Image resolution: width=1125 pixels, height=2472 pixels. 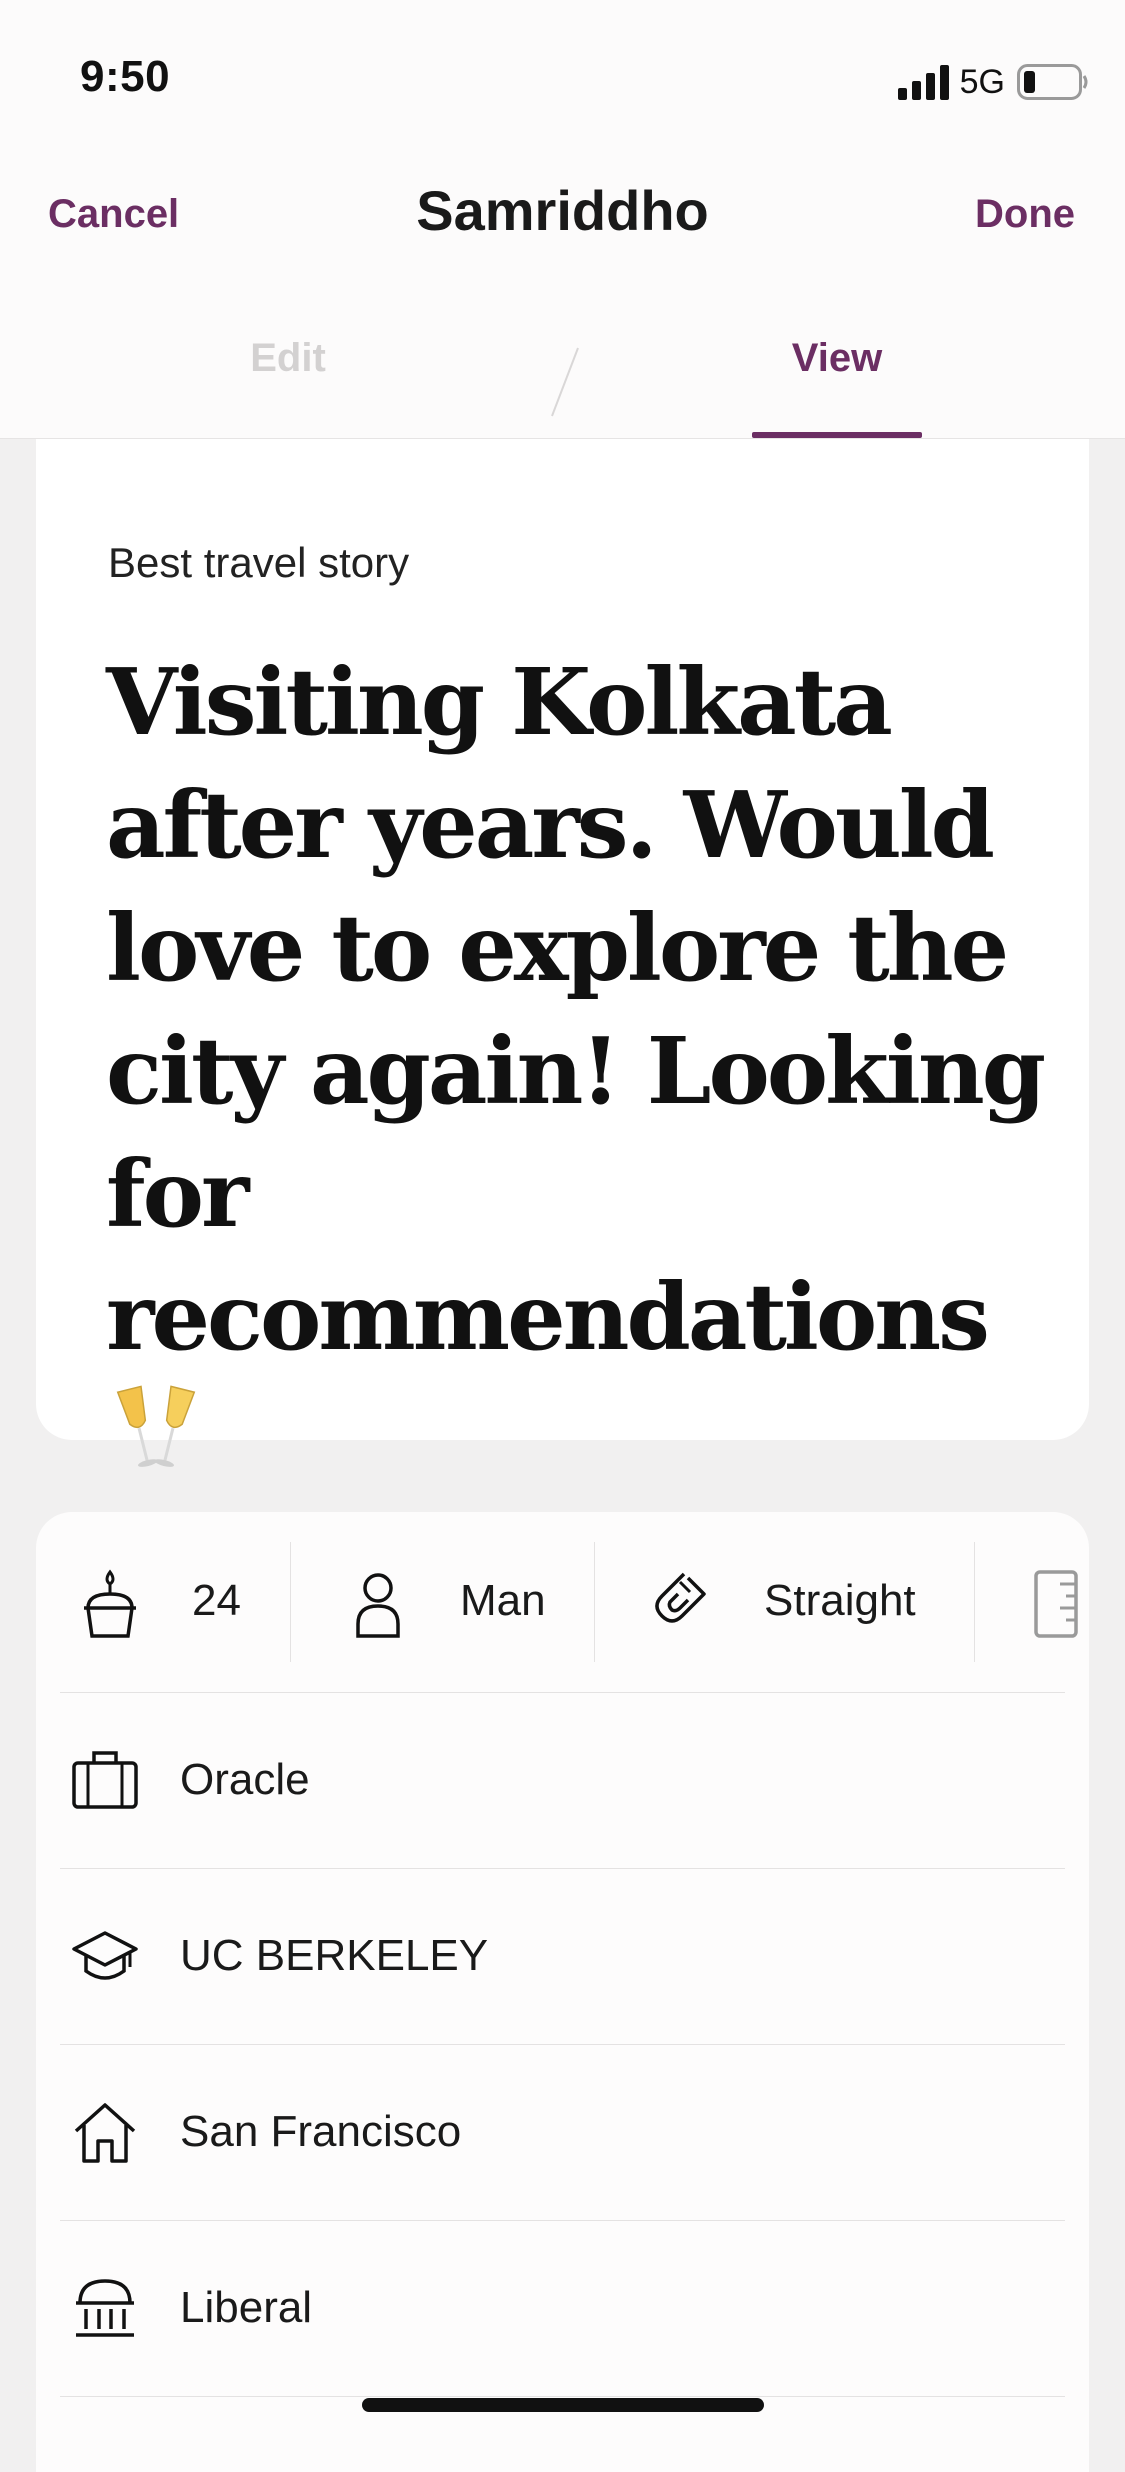 I want to click on ruler-icon, so click(x=1056, y=1604).